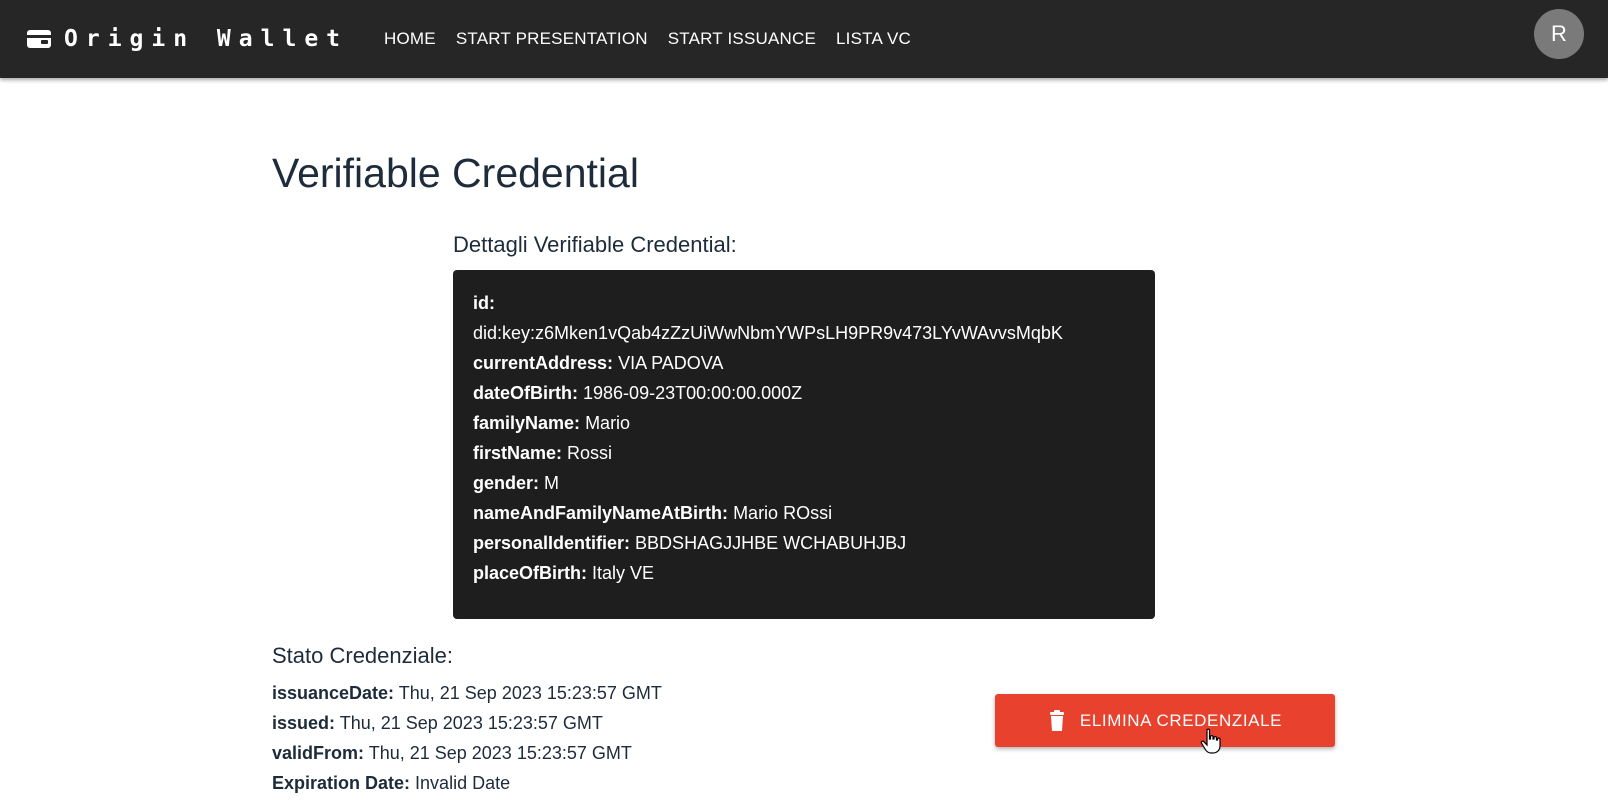 This screenshot has height=806, width=1608. I want to click on delete-credential-button: ELIMINA CREDENZIALE, so click(1165, 720).